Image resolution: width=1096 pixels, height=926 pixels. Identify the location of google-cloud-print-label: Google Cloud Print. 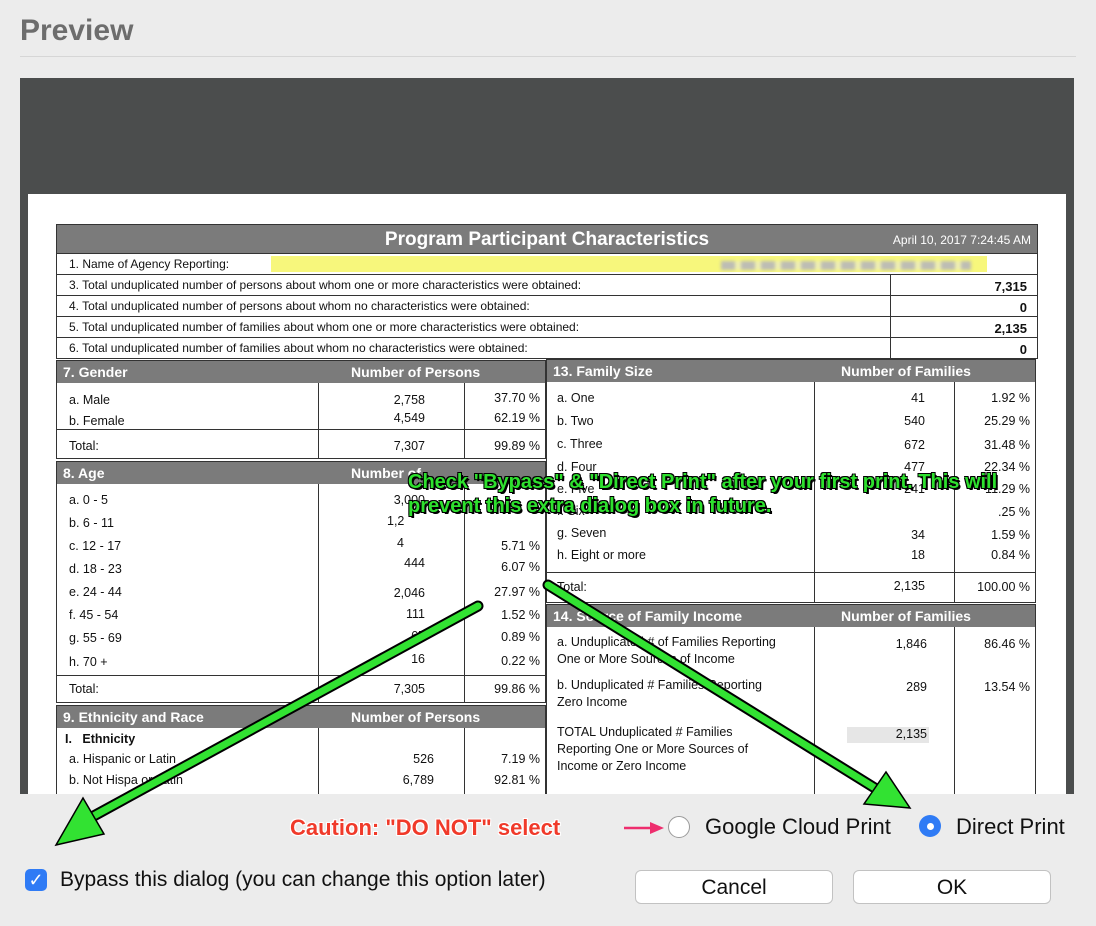
(798, 827).